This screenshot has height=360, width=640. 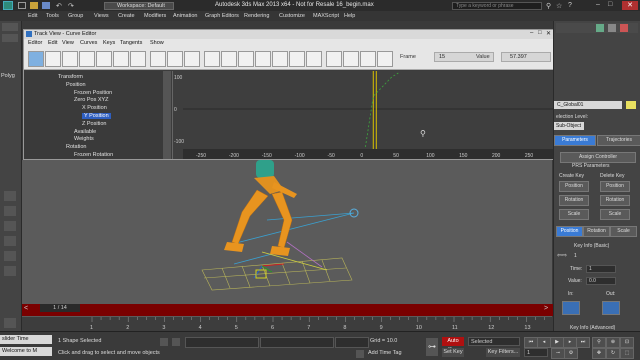 I want to click on parameters-tab: Parameters, so click(x=575, y=140).